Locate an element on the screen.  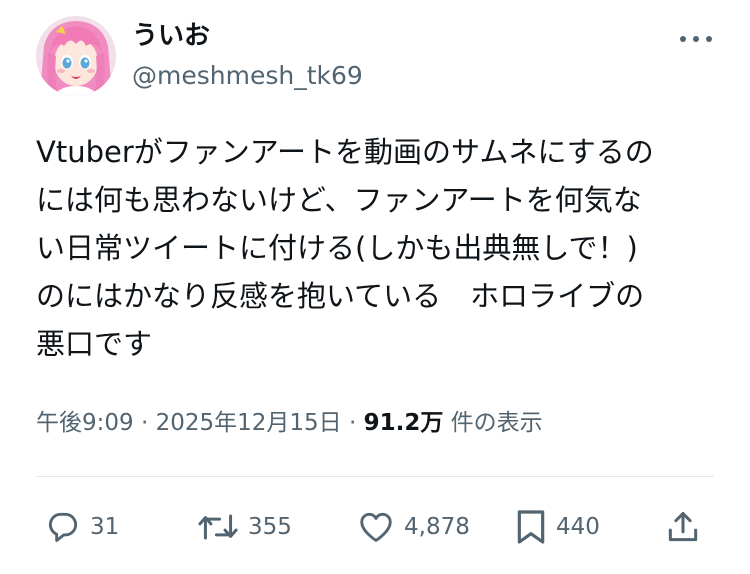
like-button: 4,878 is located at coordinates (413, 527).